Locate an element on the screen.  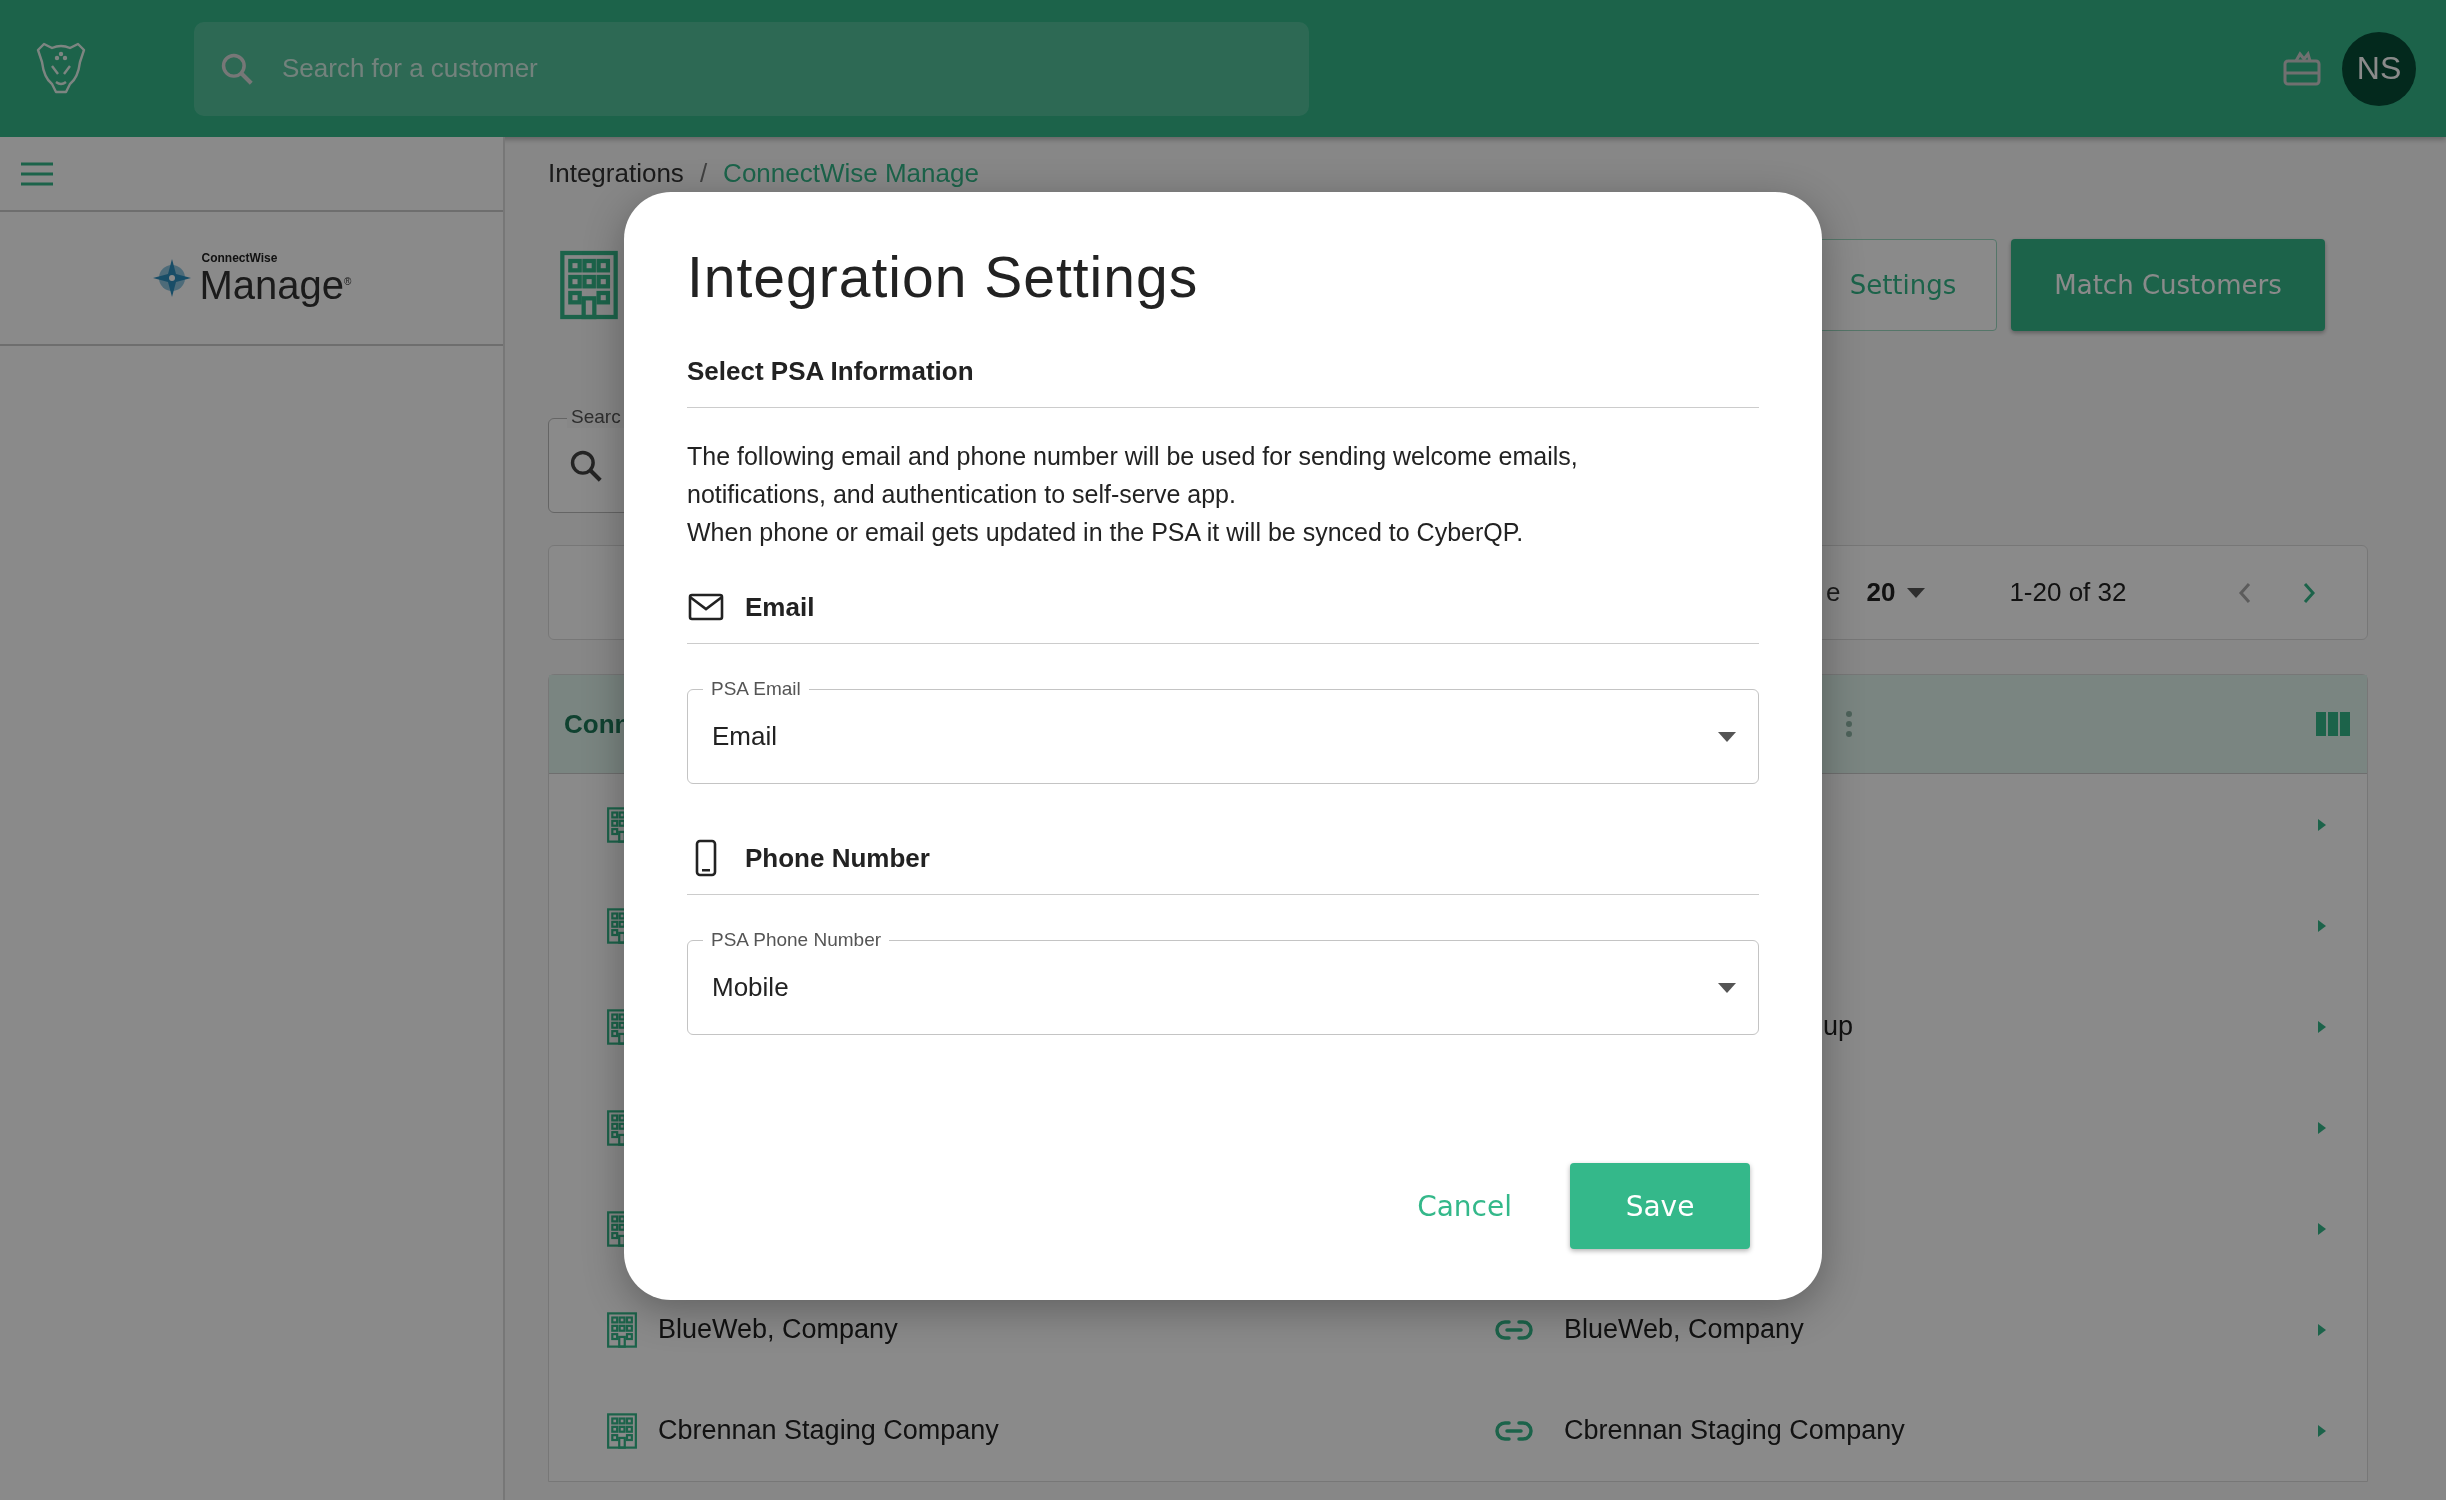
dialog-title: Integration Settings is located at coordinates (943, 277).